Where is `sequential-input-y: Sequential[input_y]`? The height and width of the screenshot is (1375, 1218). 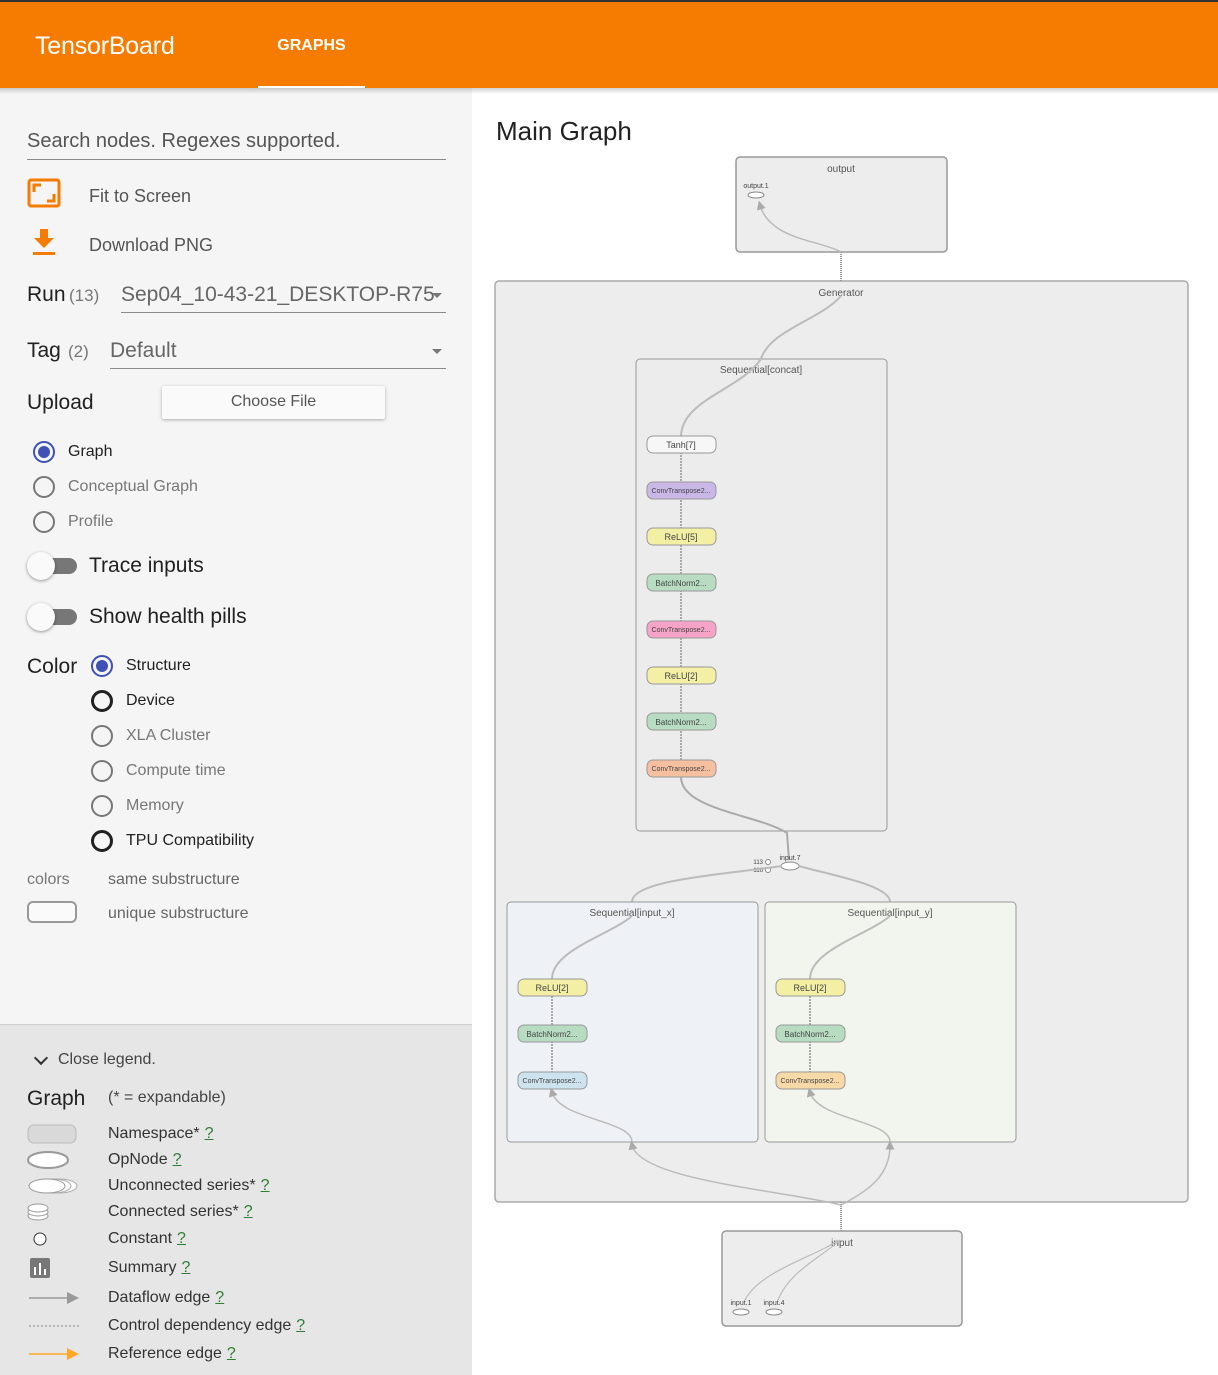 sequential-input-y: Sequential[input_y] is located at coordinates (890, 1022).